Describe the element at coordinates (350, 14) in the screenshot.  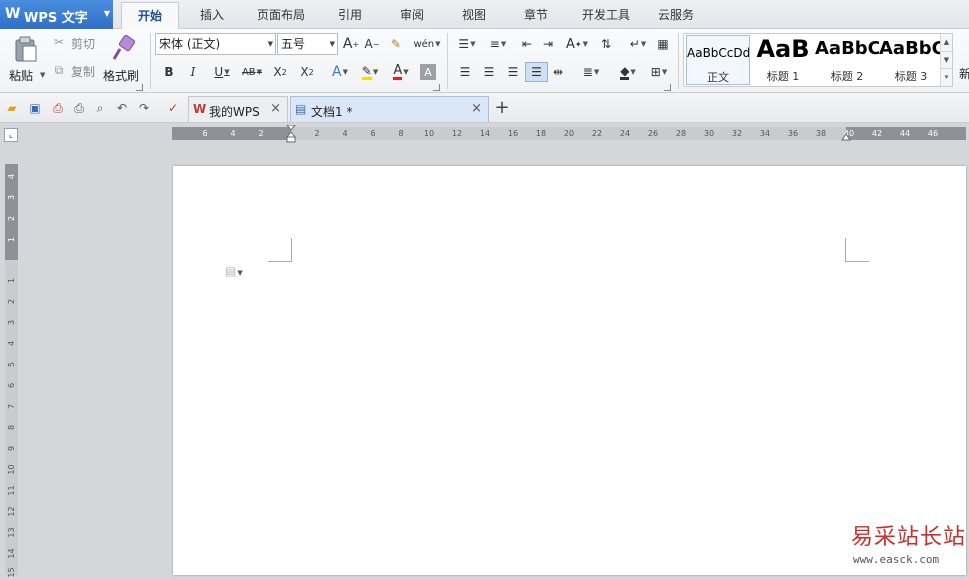
I see `tab-references: 引用` at that location.